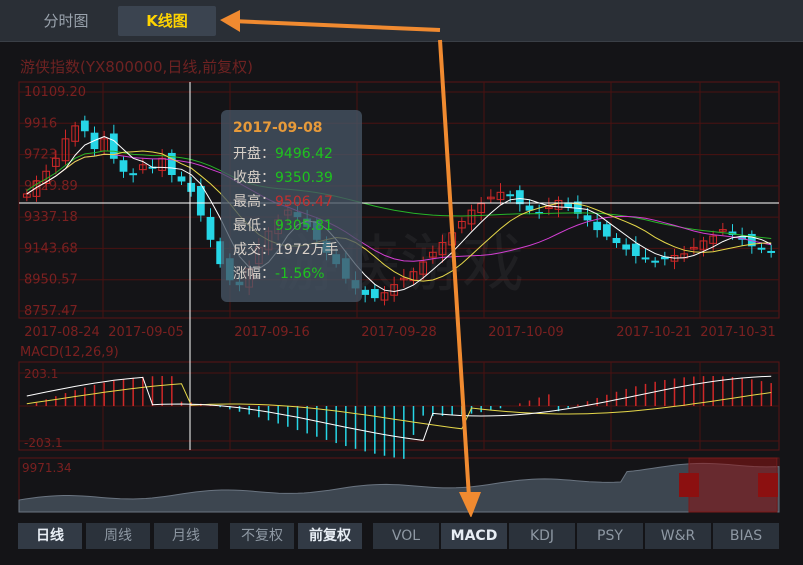  I want to click on ma60-line, so click(399, 194).